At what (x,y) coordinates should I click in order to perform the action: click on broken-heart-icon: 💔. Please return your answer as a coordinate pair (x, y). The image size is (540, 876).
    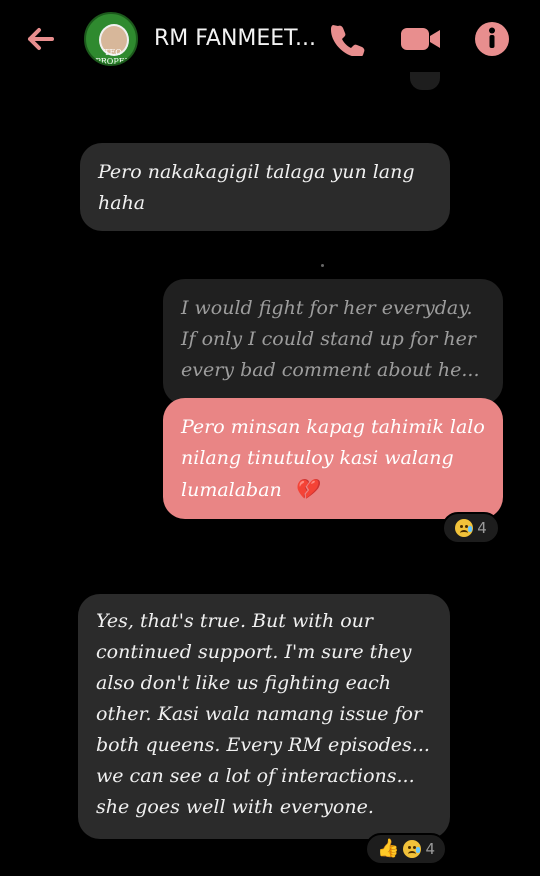
    Looking at the image, I should click on (306, 489).